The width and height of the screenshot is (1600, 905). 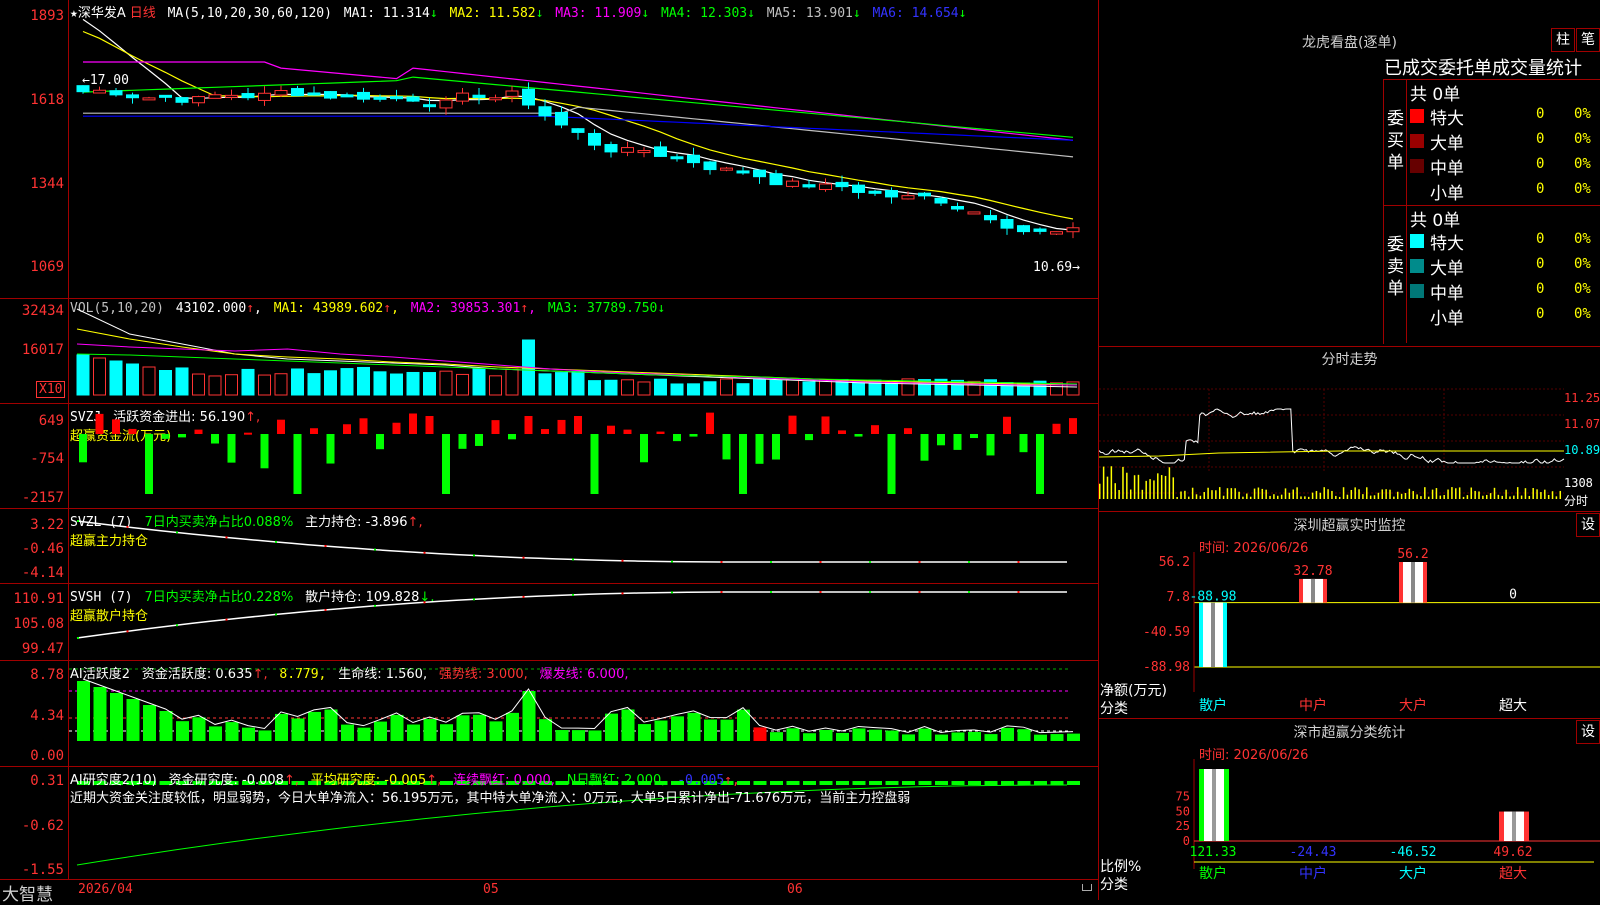 What do you see at coordinates (51, 389) in the screenshot?
I see `volume-unit-badge: X10` at bounding box center [51, 389].